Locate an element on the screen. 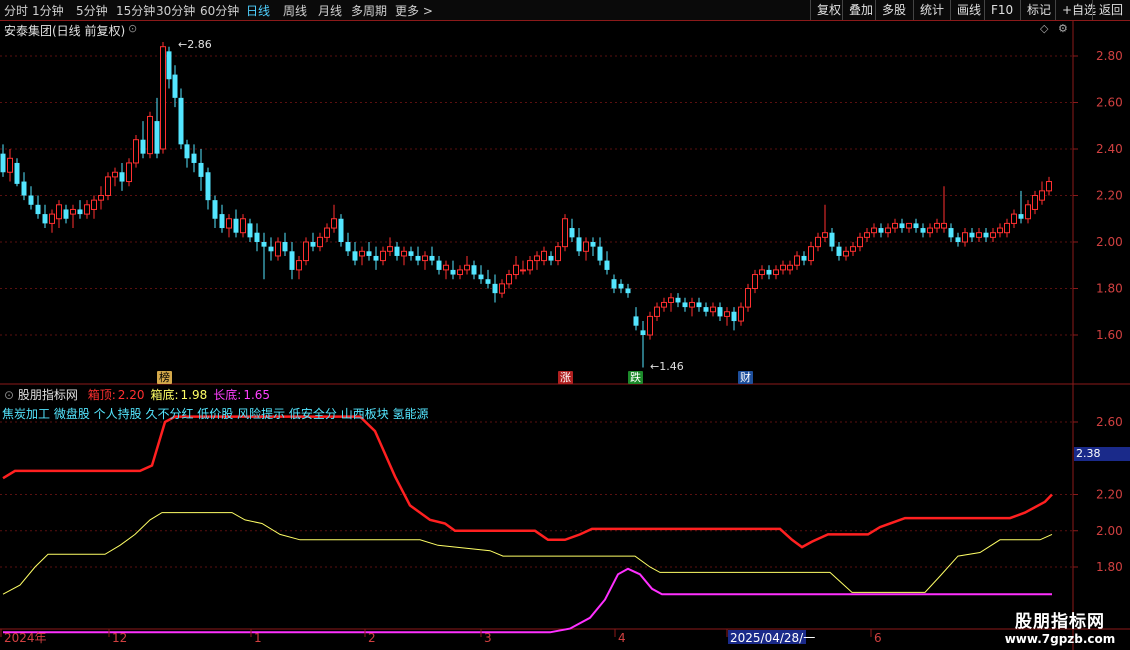  watermark-url: www.7gpzb.com is located at coordinates (1060, 639).